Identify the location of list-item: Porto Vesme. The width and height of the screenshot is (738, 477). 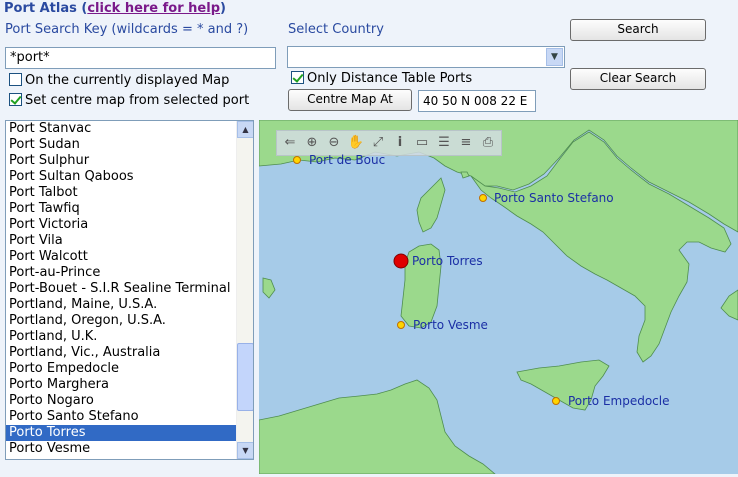
(121, 449).